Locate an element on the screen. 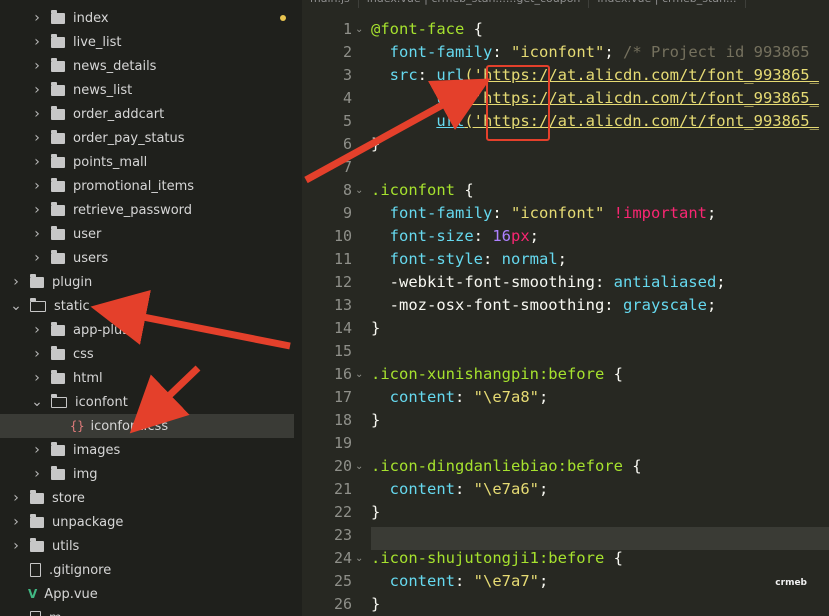 Image resolution: width=829 pixels, height=616 pixels. code-token: "\e7a6" is located at coordinates (506, 489).